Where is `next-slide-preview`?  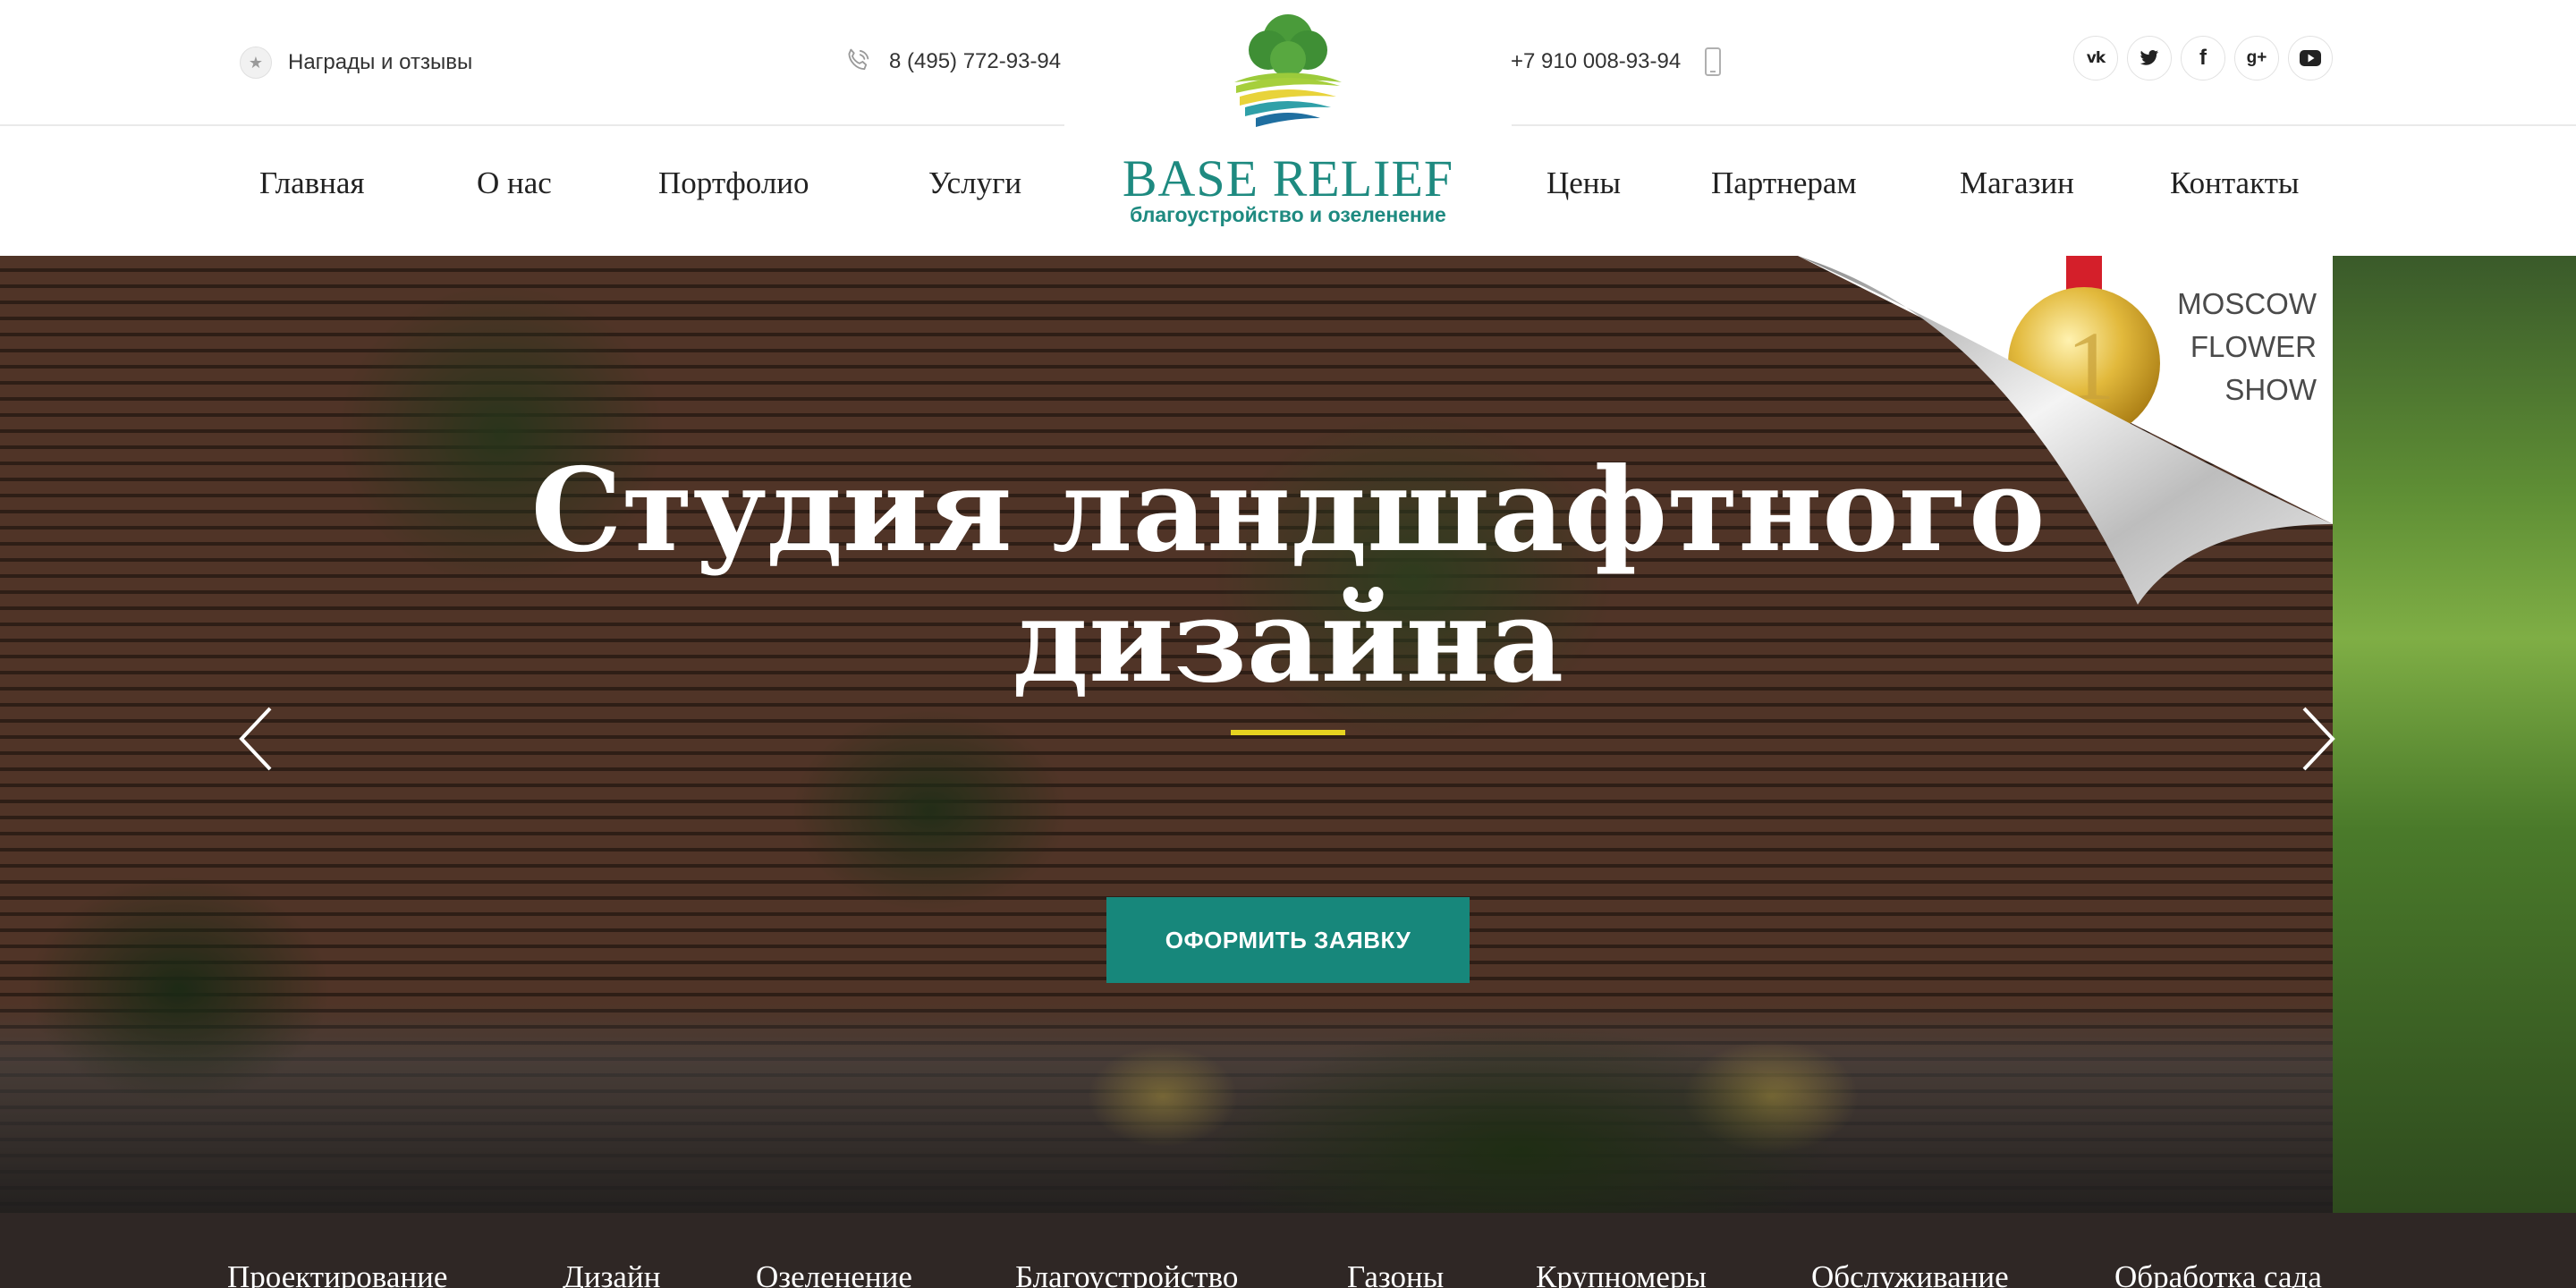
next-slide-preview is located at coordinates (2454, 734).